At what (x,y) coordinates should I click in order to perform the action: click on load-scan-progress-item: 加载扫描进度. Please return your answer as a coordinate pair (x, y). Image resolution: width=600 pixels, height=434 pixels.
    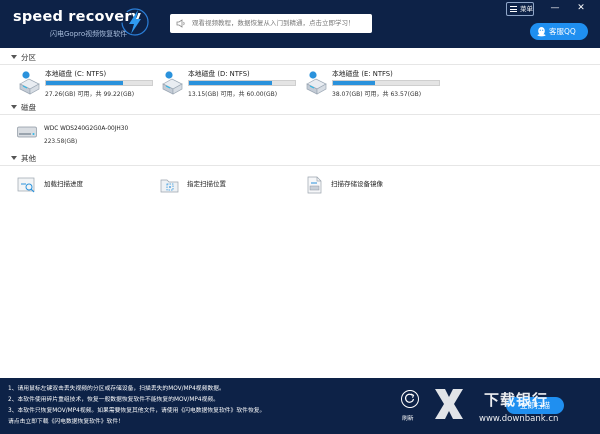
    Looking at the image, I should click on (72, 184).